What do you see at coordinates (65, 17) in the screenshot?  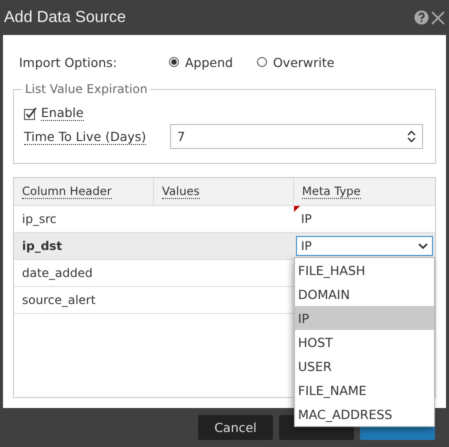 I see `window-title: Add Data Source` at bounding box center [65, 17].